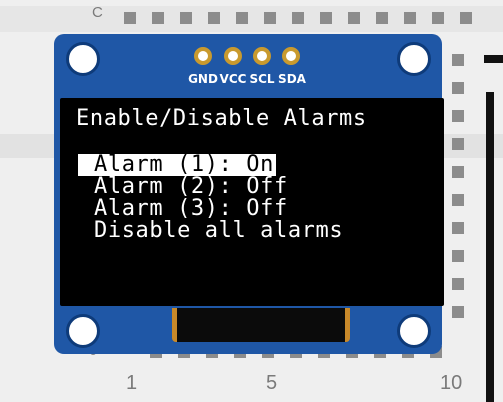 The width and height of the screenshot is (503, 402). Describe the element at coordinates (177, 165) in the screenshot. I see `menu-item-alarm-1: Alarm (1): On` at that location.